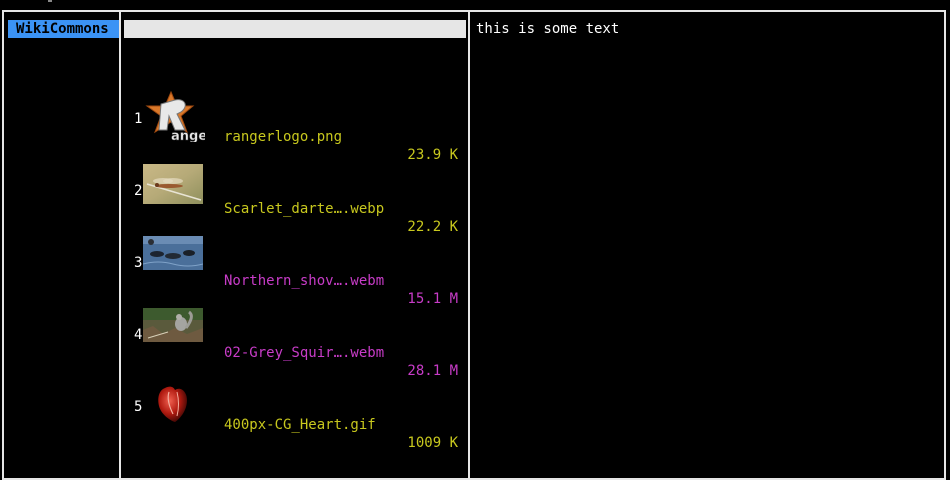 Image resolution: width=950 pixels, height=480 pixels. I want to click on file-name: text.txt, so click(195, 65).